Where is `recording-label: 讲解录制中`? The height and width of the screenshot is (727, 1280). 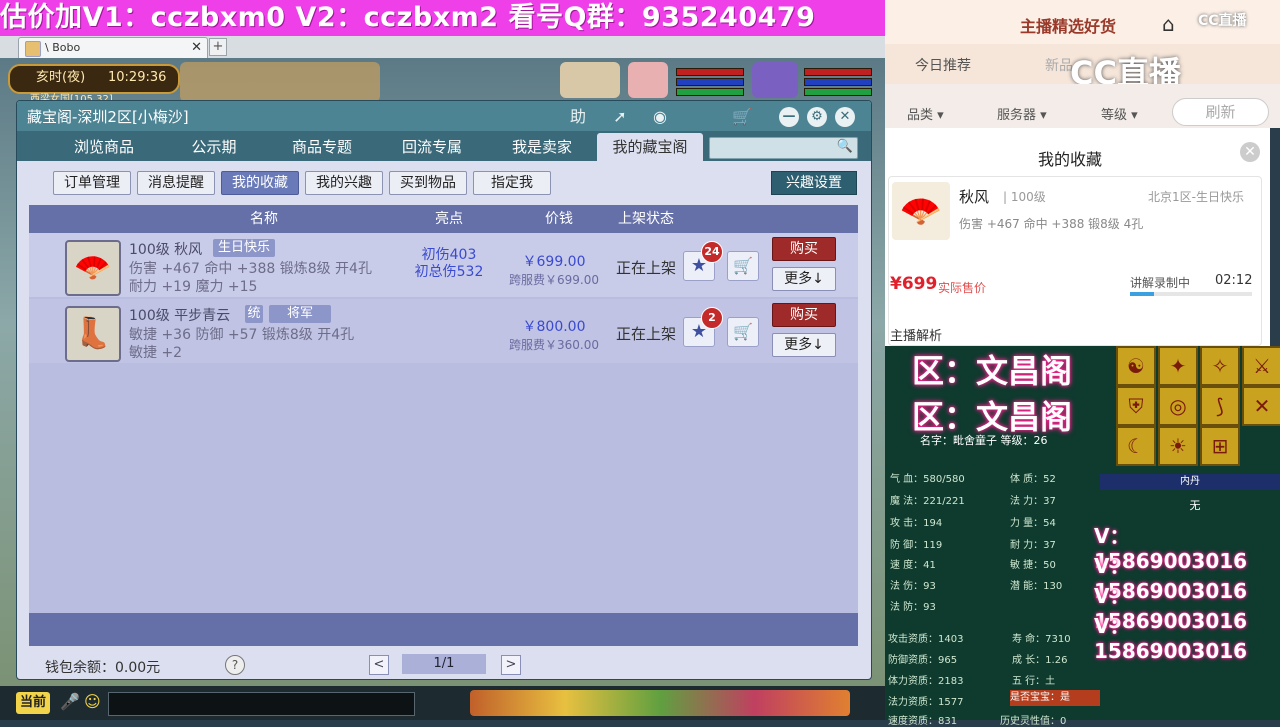 recording-label: 讲解录制中 is located at coordinates (1160, 283).